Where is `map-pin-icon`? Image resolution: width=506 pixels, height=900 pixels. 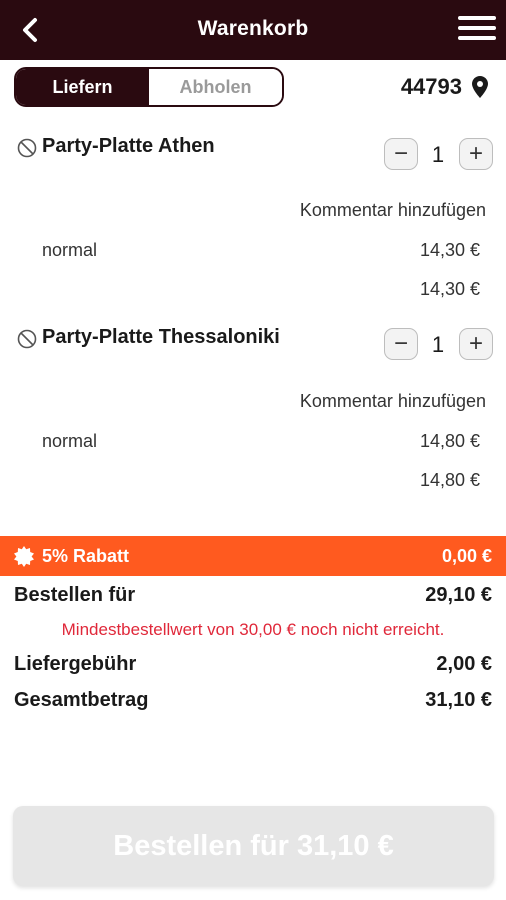
map-pin-icon is located at coordinates (480, 87).